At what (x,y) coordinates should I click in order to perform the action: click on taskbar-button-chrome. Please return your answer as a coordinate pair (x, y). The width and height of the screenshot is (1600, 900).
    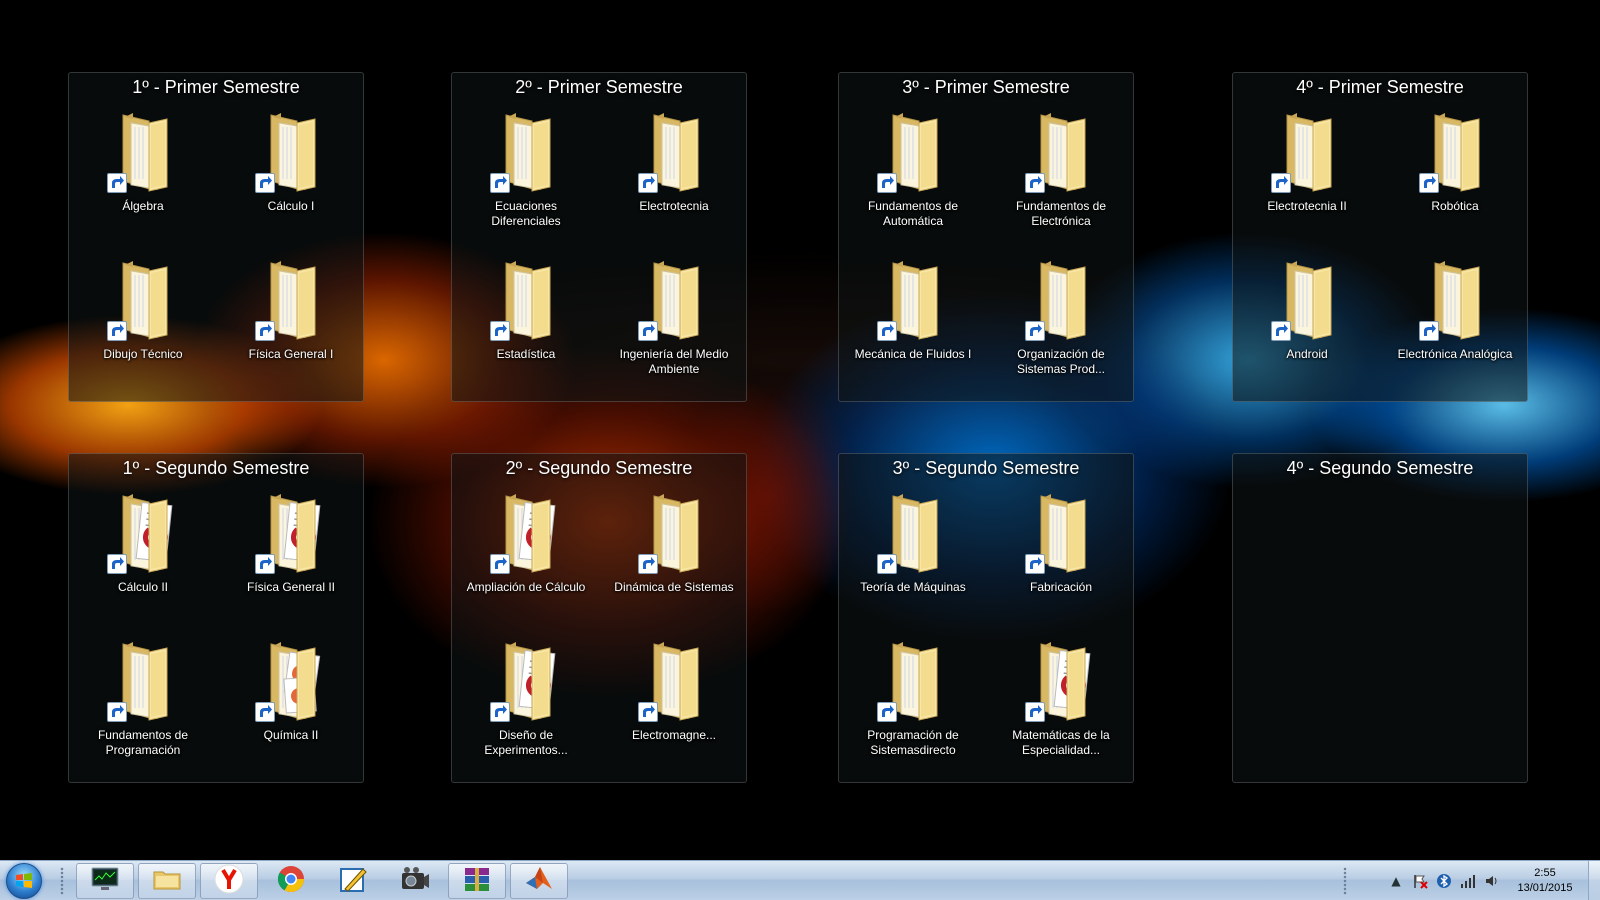
    Looking at the image, I should click on (291, 881).